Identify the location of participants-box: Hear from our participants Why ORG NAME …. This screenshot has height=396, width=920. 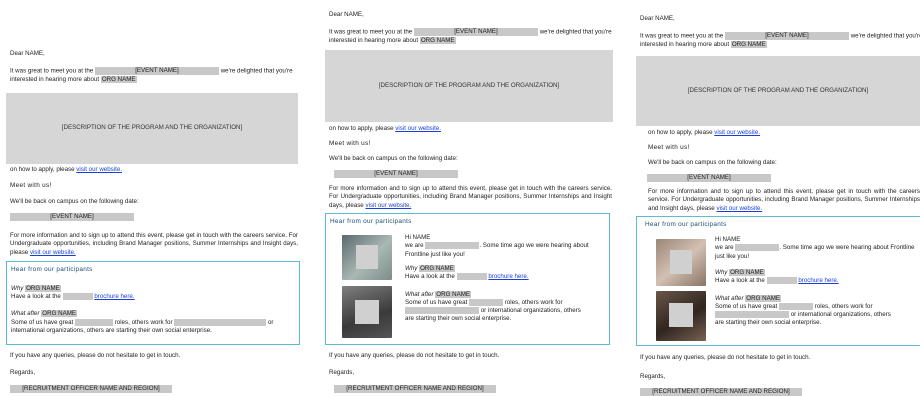
(153, 303).